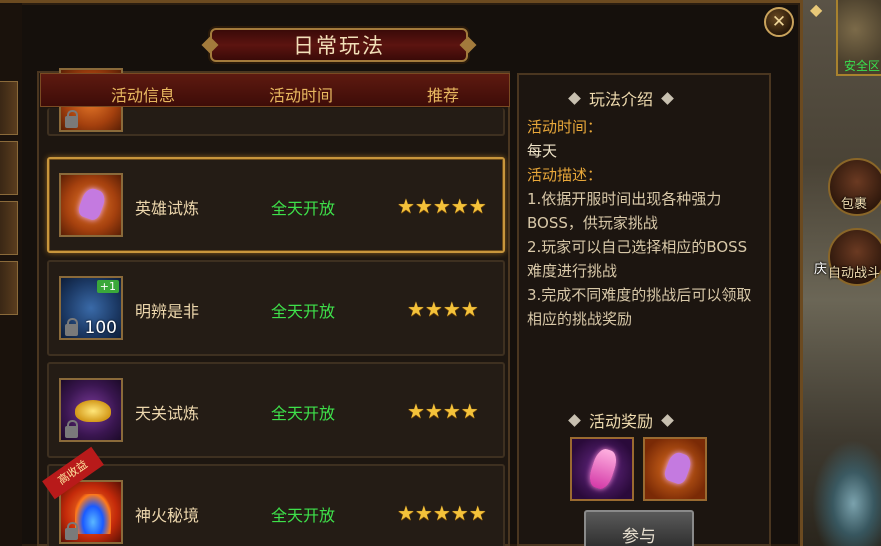 The image size is (881, 546). Describe the element at coordinates (443, 95) in the screenshot. I see `col-recommend: 推荐` at that location.